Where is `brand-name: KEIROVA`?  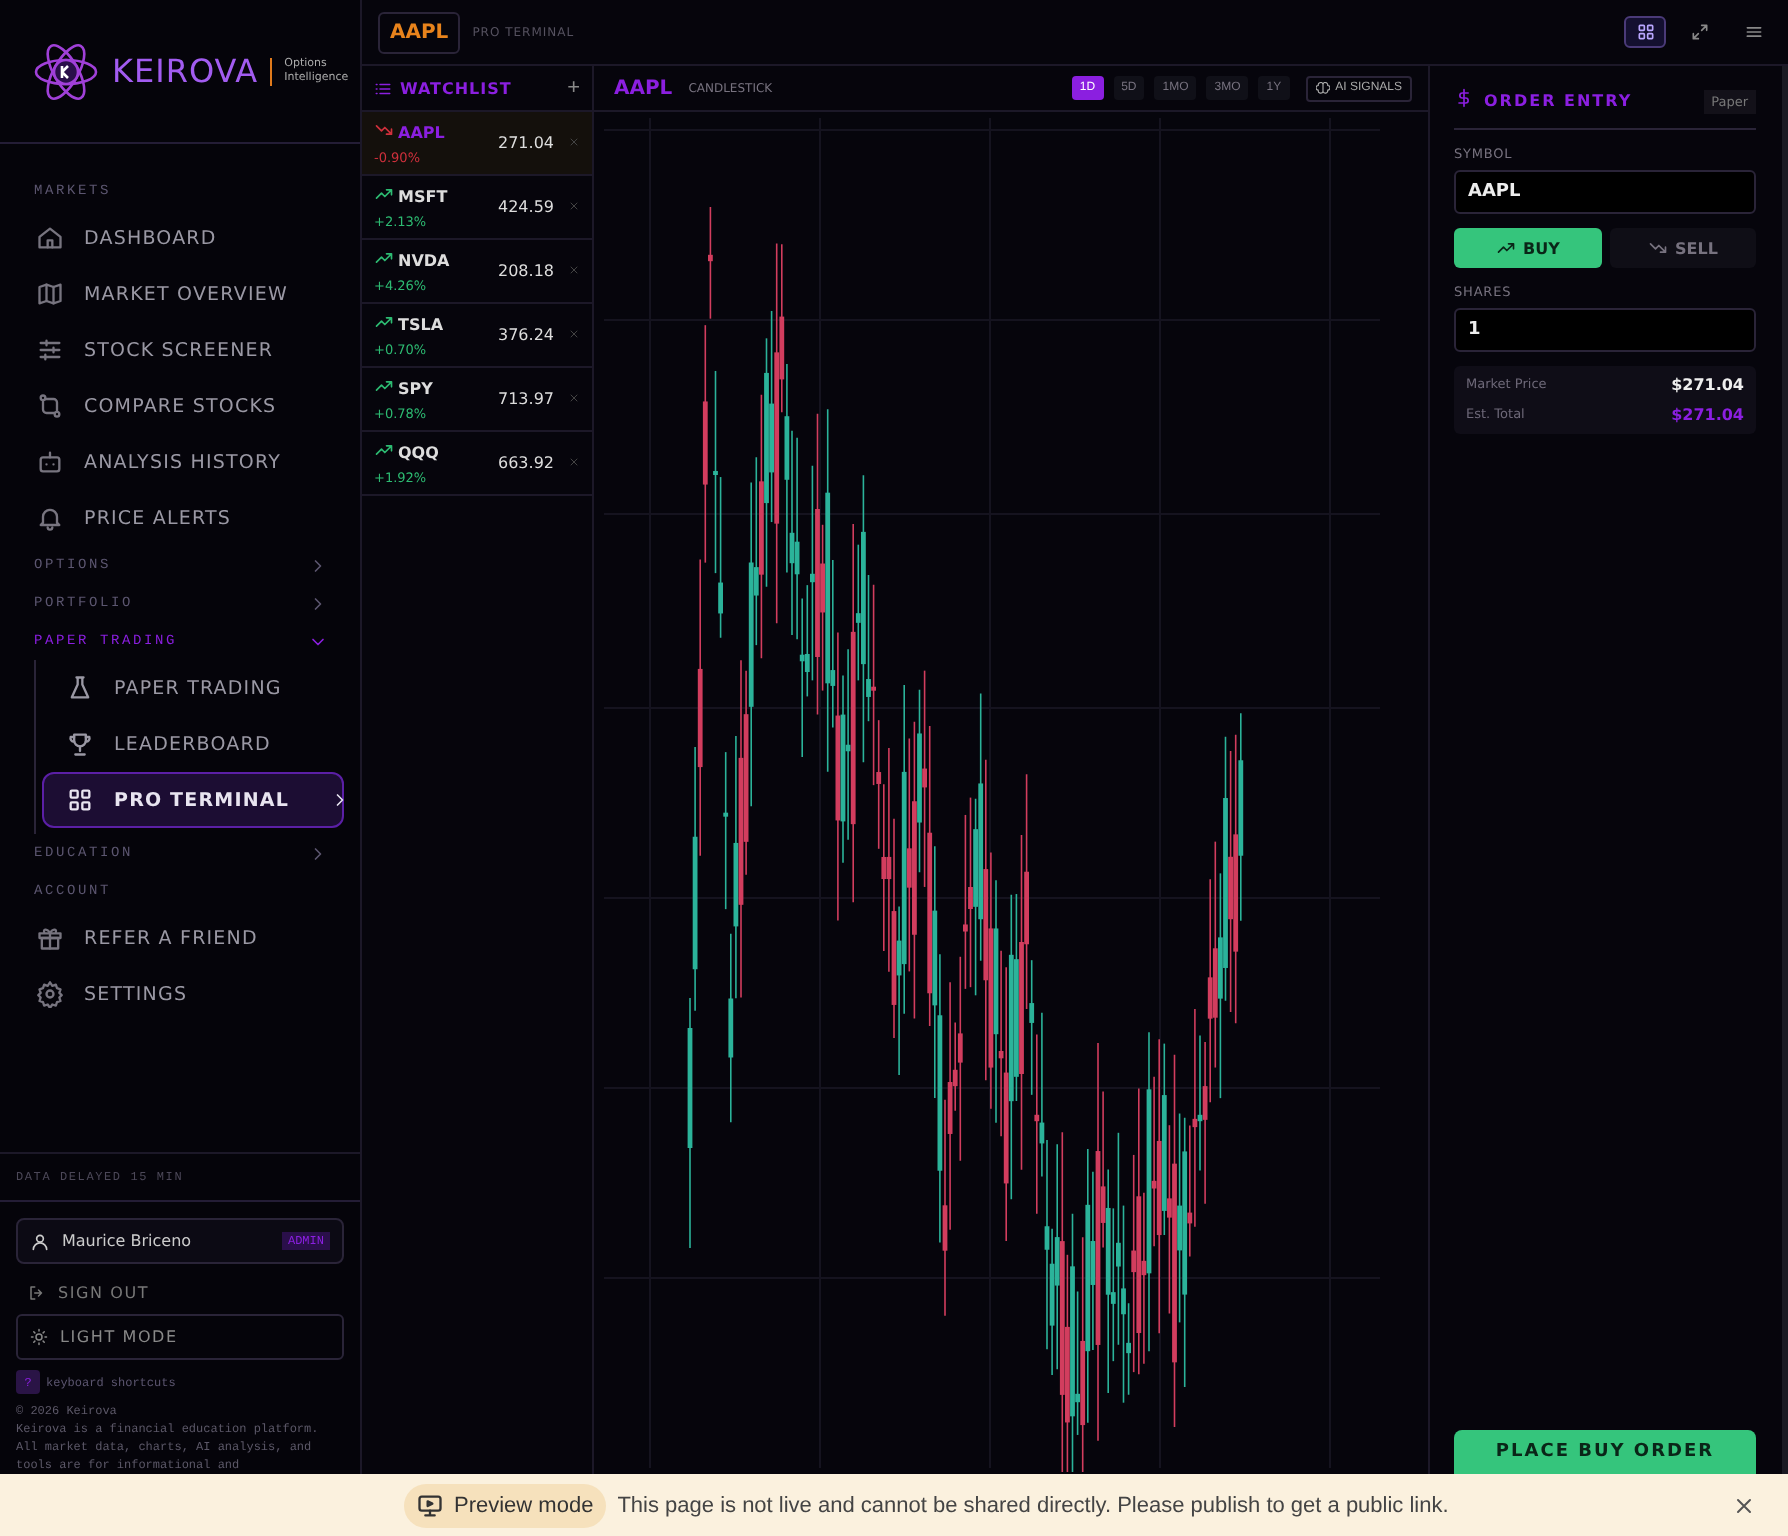
brand-name: KEIROVA is located at coordinates (185, 71).